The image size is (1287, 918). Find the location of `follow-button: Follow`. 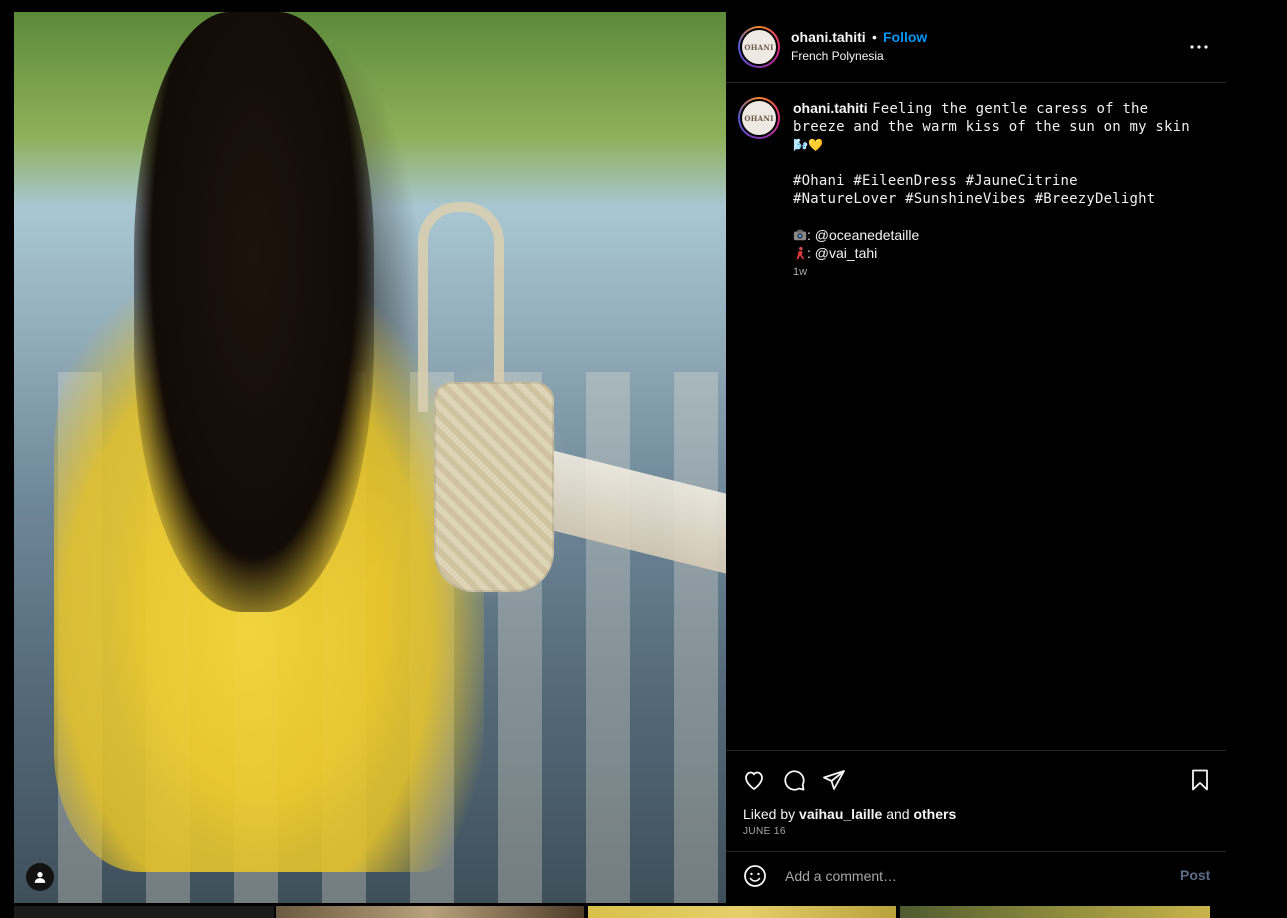

follow-button: Follow is located at coordinates (905, 37).